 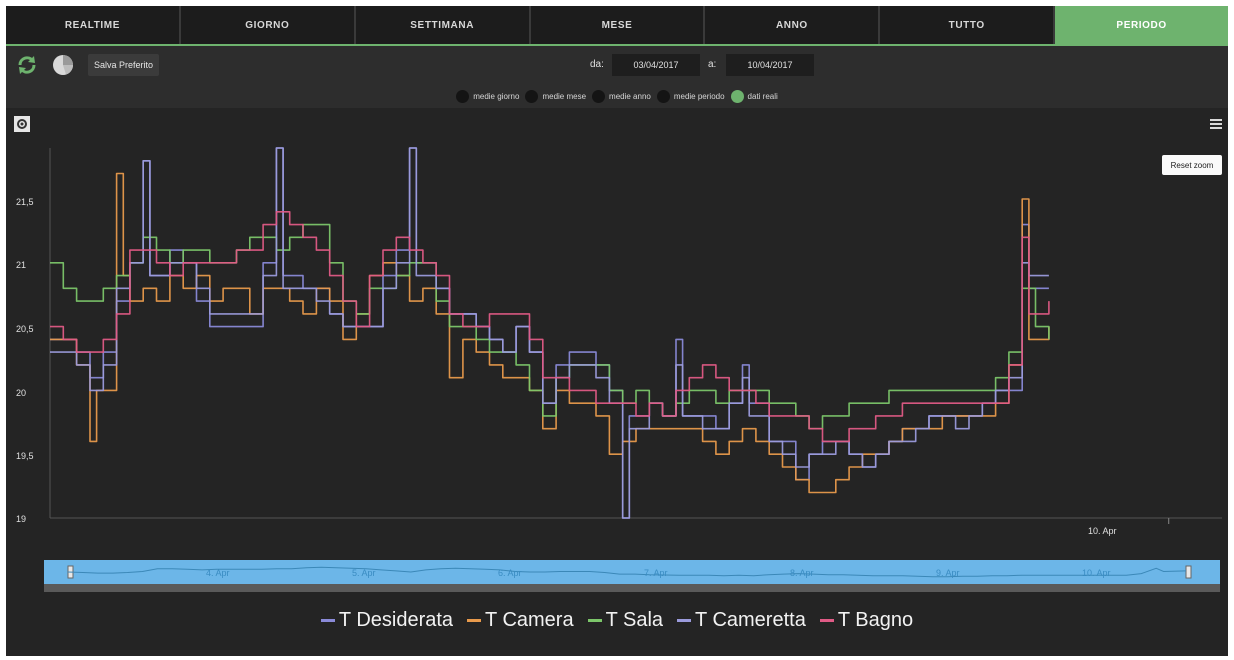 I want to click on radio-medie-giorno: medie giorno, so click(x=488, y=96).